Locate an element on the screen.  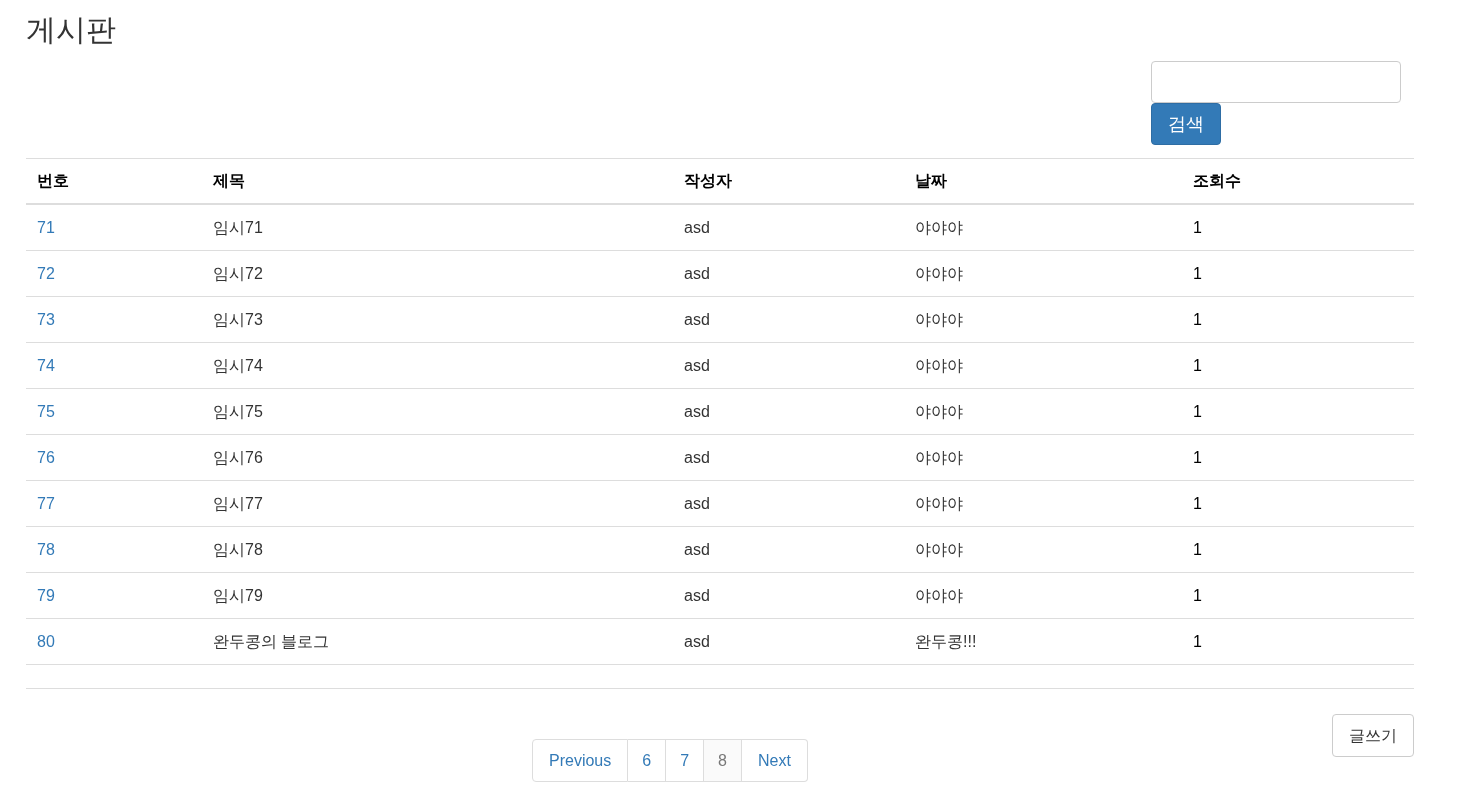
column-header: 날짜 is located at coordinates (931, 180).